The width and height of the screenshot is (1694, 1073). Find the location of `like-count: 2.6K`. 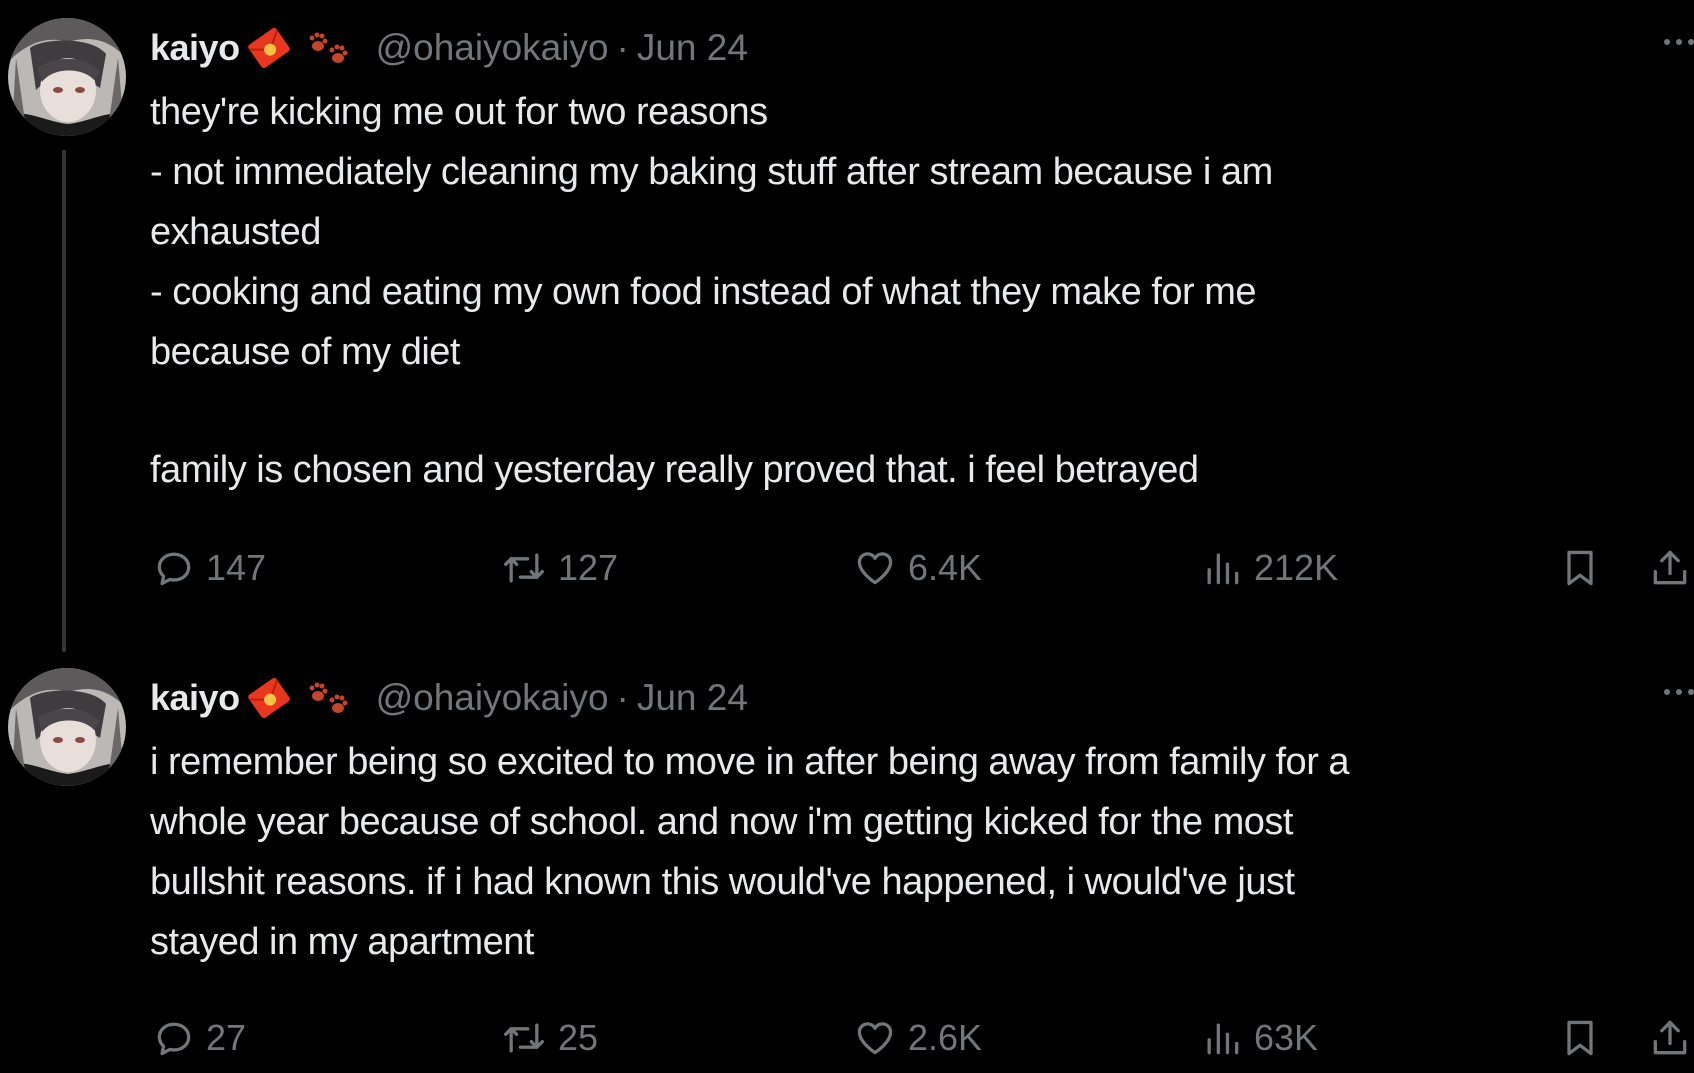

like-count: 2.6K is located at coordinates (945, 1037).